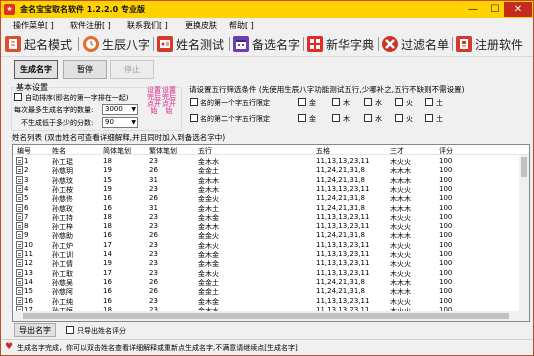  I want to click on vertical-scroll-thumb, so click(524, 167).